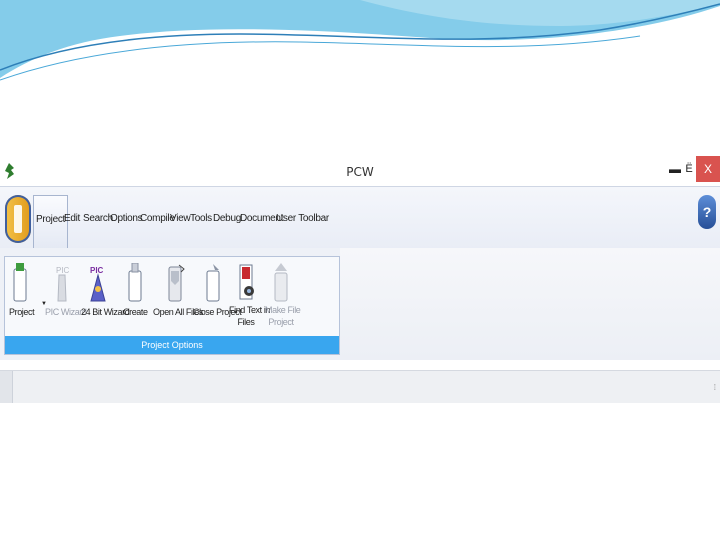  I want to click on find-text-icon, so click(246, 282).